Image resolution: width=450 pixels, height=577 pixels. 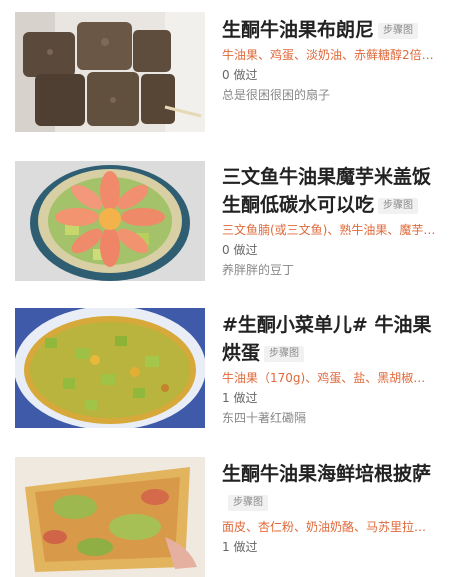 I want to click on recipe-title: 生酮牛油果海鲜培根披萨步骤图, so click(x=333, y=488).